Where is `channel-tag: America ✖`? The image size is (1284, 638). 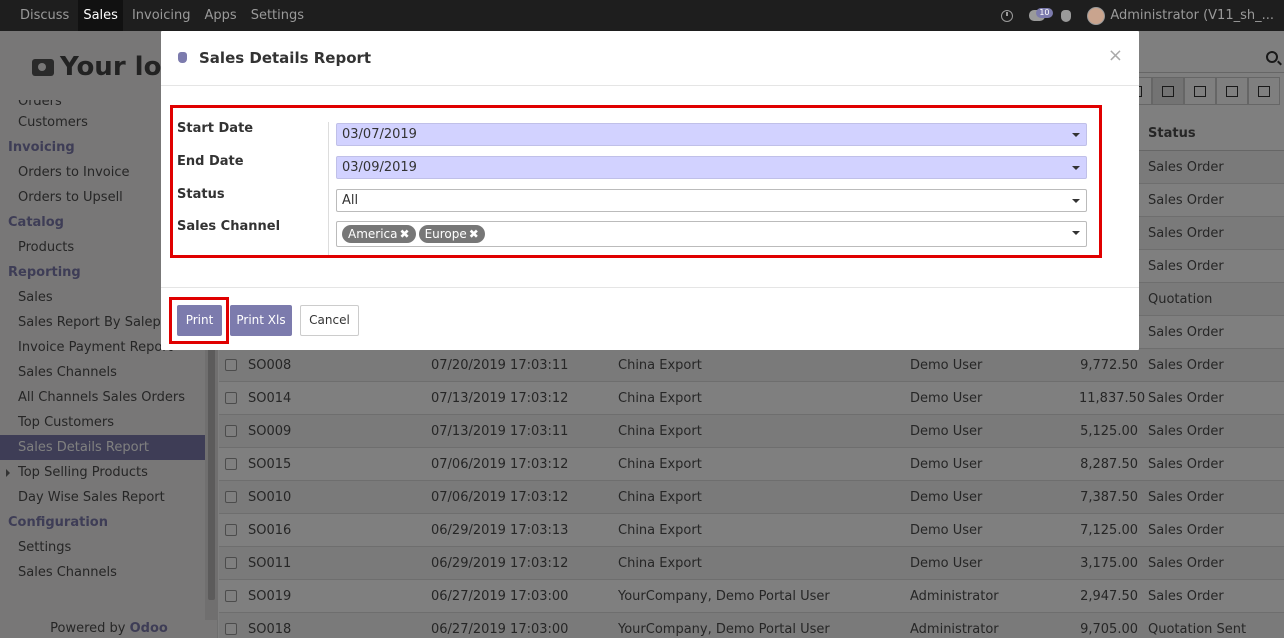
channel-tag: America ✖ is located at coordinates (379, 234).